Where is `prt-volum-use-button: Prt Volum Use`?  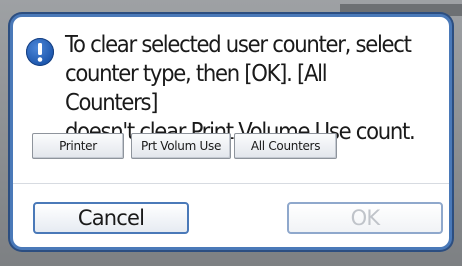
prt-volum-use-button: Prt Volum Use is located at coordinates (181, 146).